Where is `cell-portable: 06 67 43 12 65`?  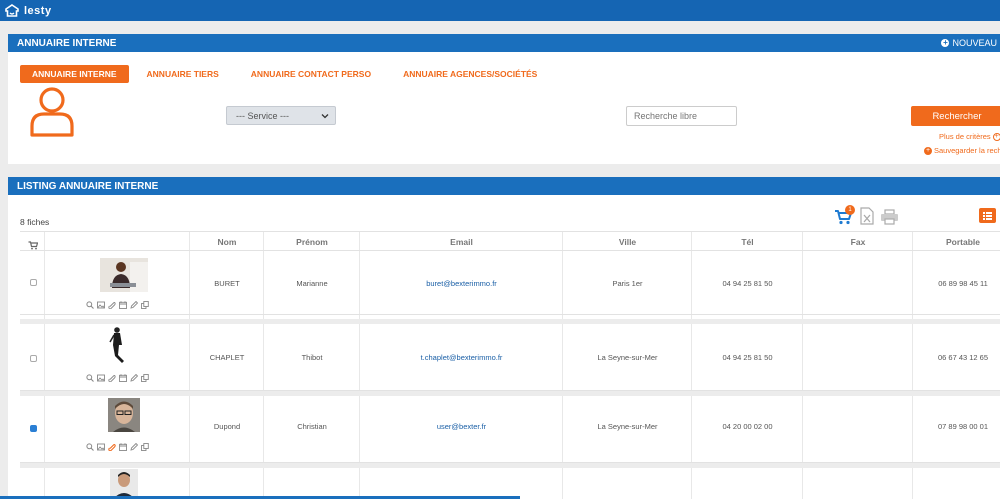 cell-portable: 06 67 43 12 65 is located at coordinates (963, 357).